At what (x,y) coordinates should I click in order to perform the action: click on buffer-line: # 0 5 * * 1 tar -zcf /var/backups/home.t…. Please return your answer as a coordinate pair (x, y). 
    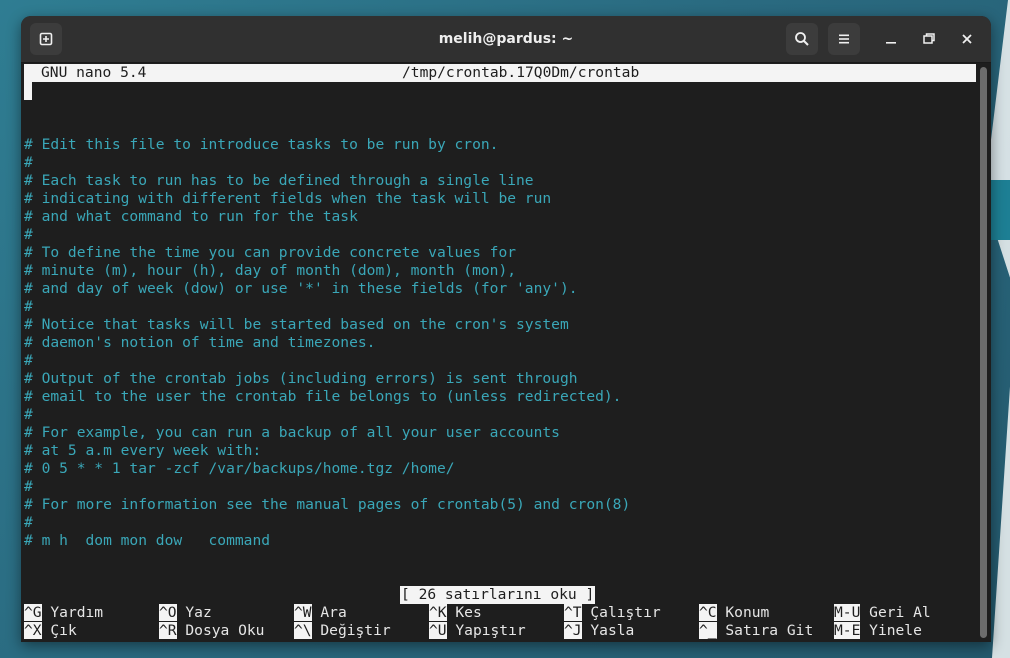
    Looking at the image, I should click on (239, 468).